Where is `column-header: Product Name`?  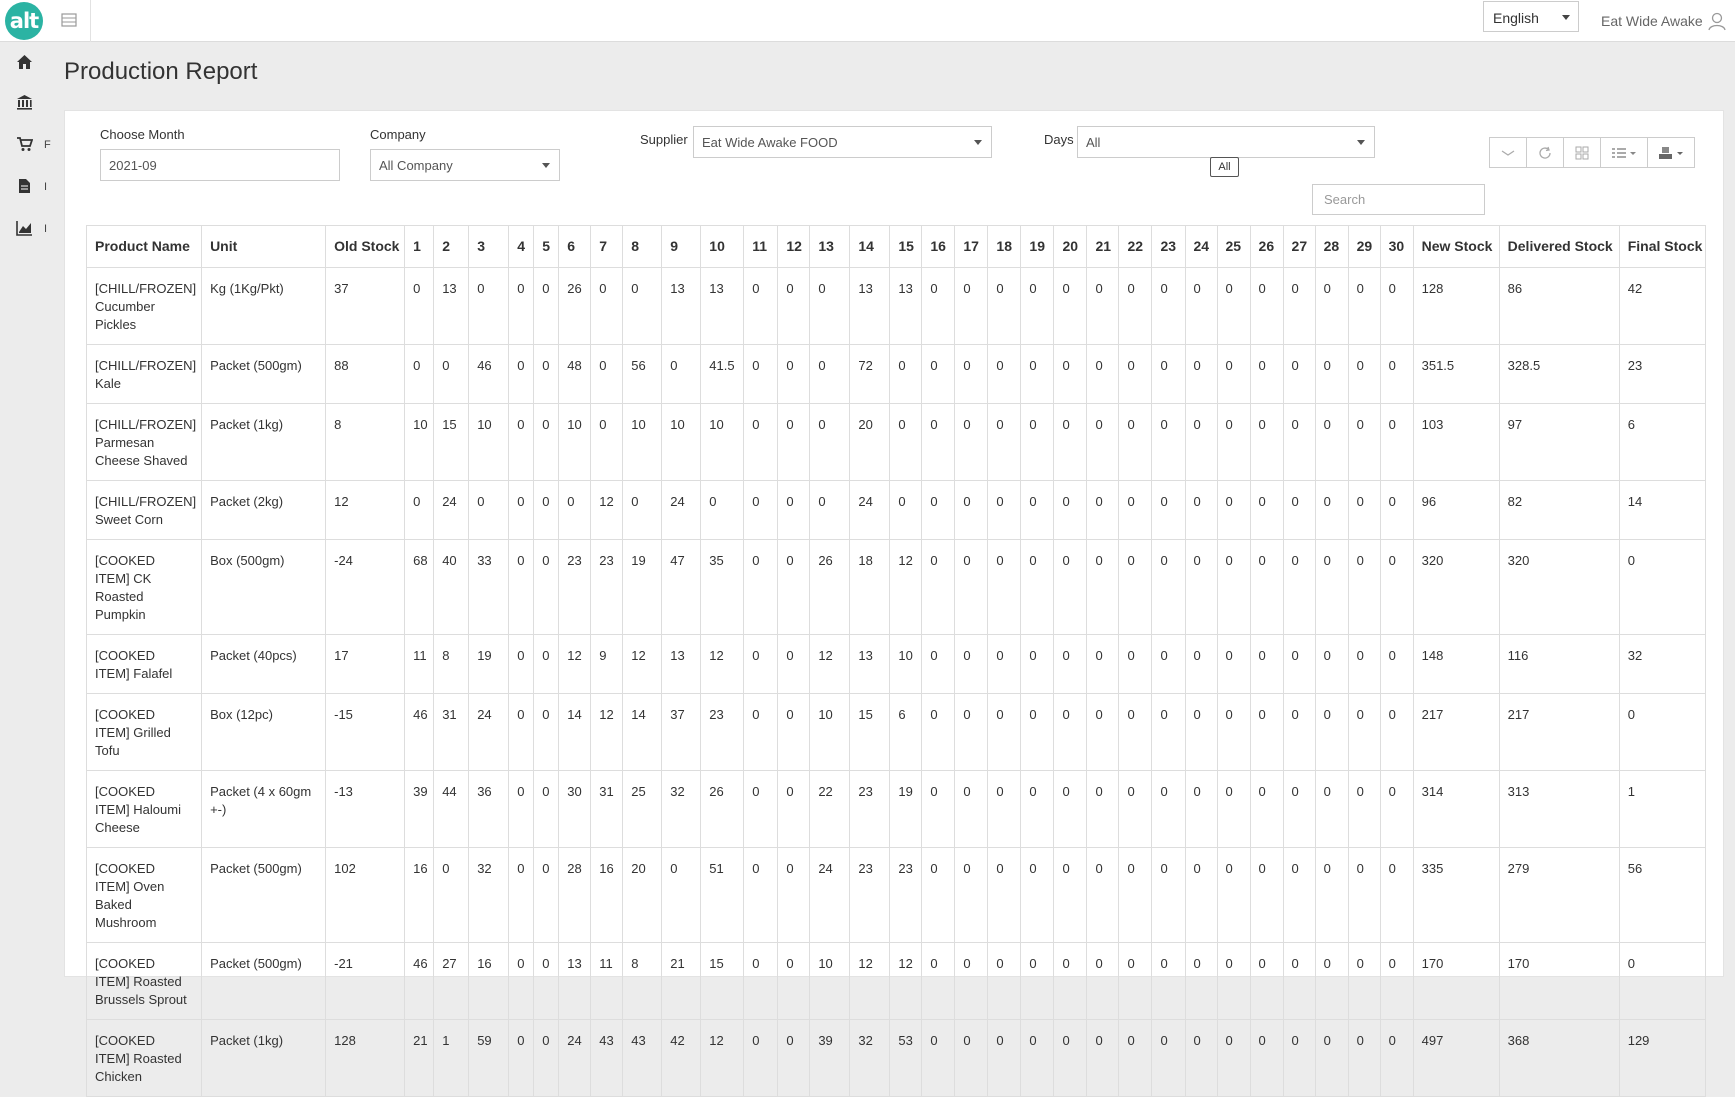
column-header: Product Name is located at coordinates (144, 246).